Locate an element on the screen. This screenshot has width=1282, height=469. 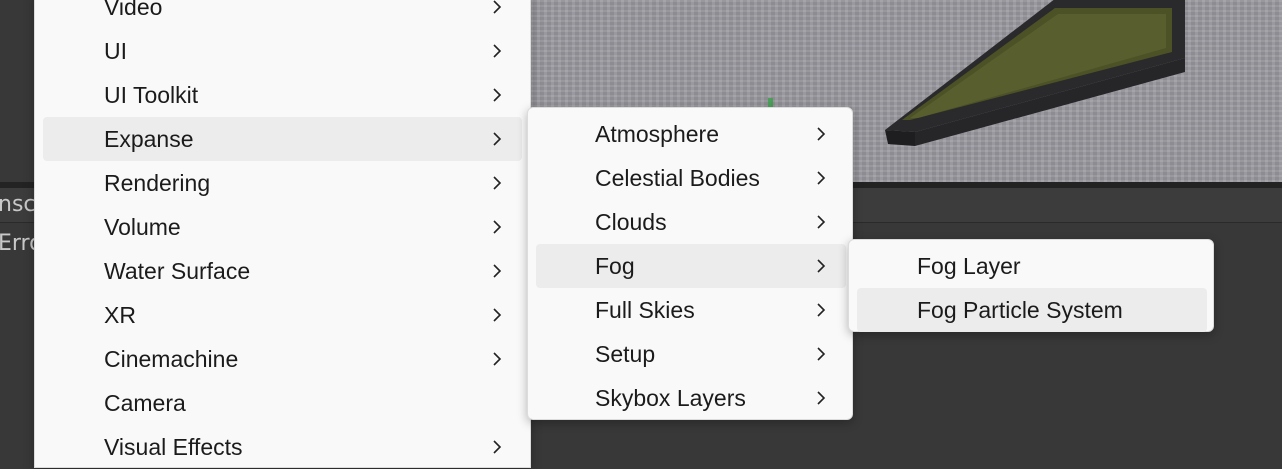
menu-item-label: Skybox Layers is located at coordinates (670, 398).